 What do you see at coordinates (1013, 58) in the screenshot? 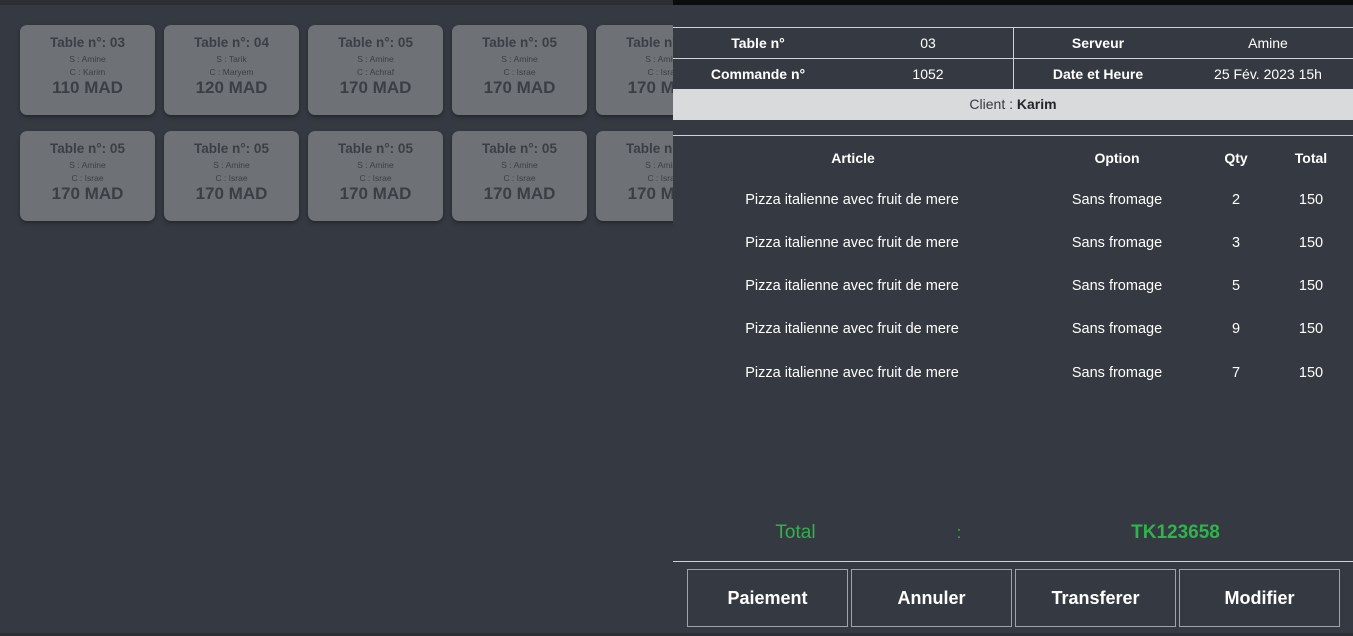
I see `info-divider` at bounding box center [1013, 58].